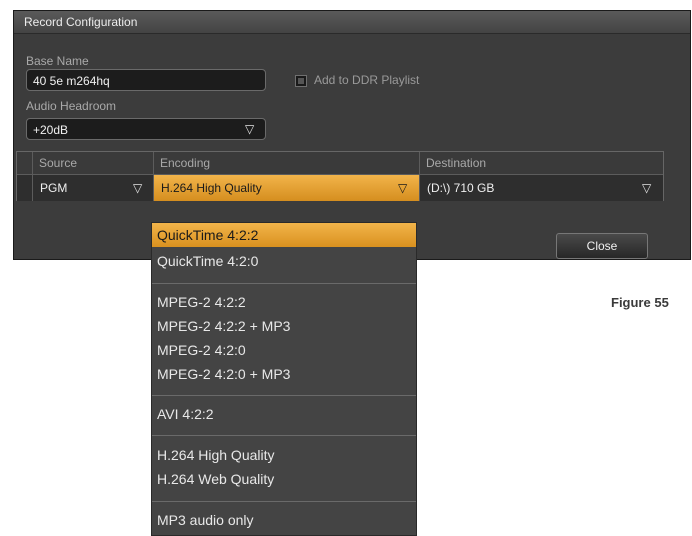 Image resolution: width=692 pixels, height=536 pixels. I want to click on dialog-title: Record Configuration, so click(81, 22).